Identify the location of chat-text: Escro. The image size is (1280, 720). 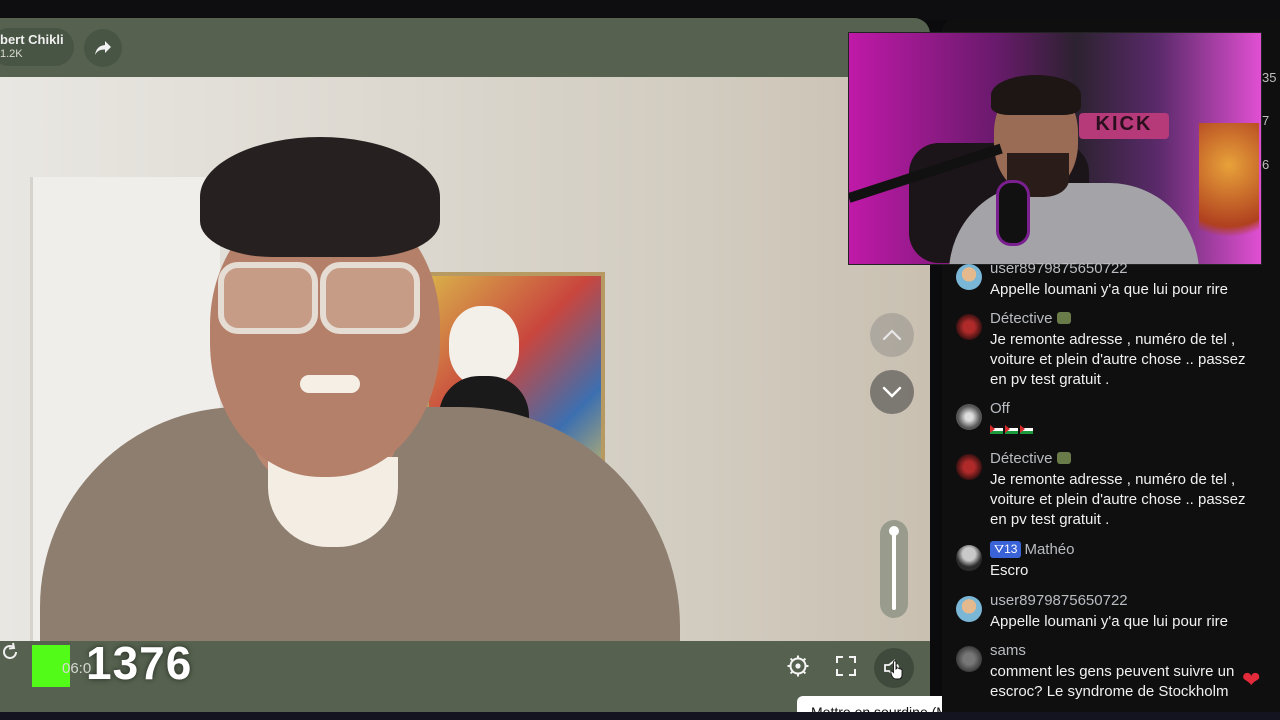
(1009, 570).